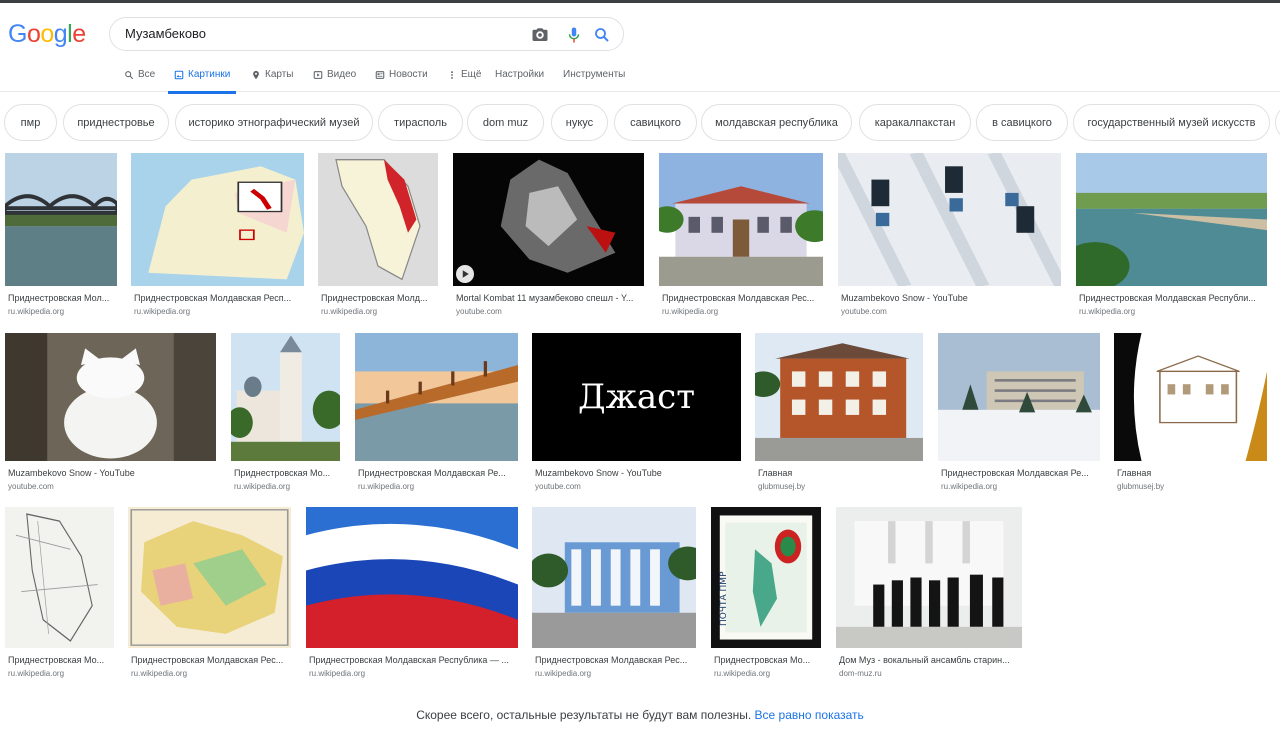 The height and width of the screenshot is (734, 1280). I want to click on search-input, so click(320, 33).